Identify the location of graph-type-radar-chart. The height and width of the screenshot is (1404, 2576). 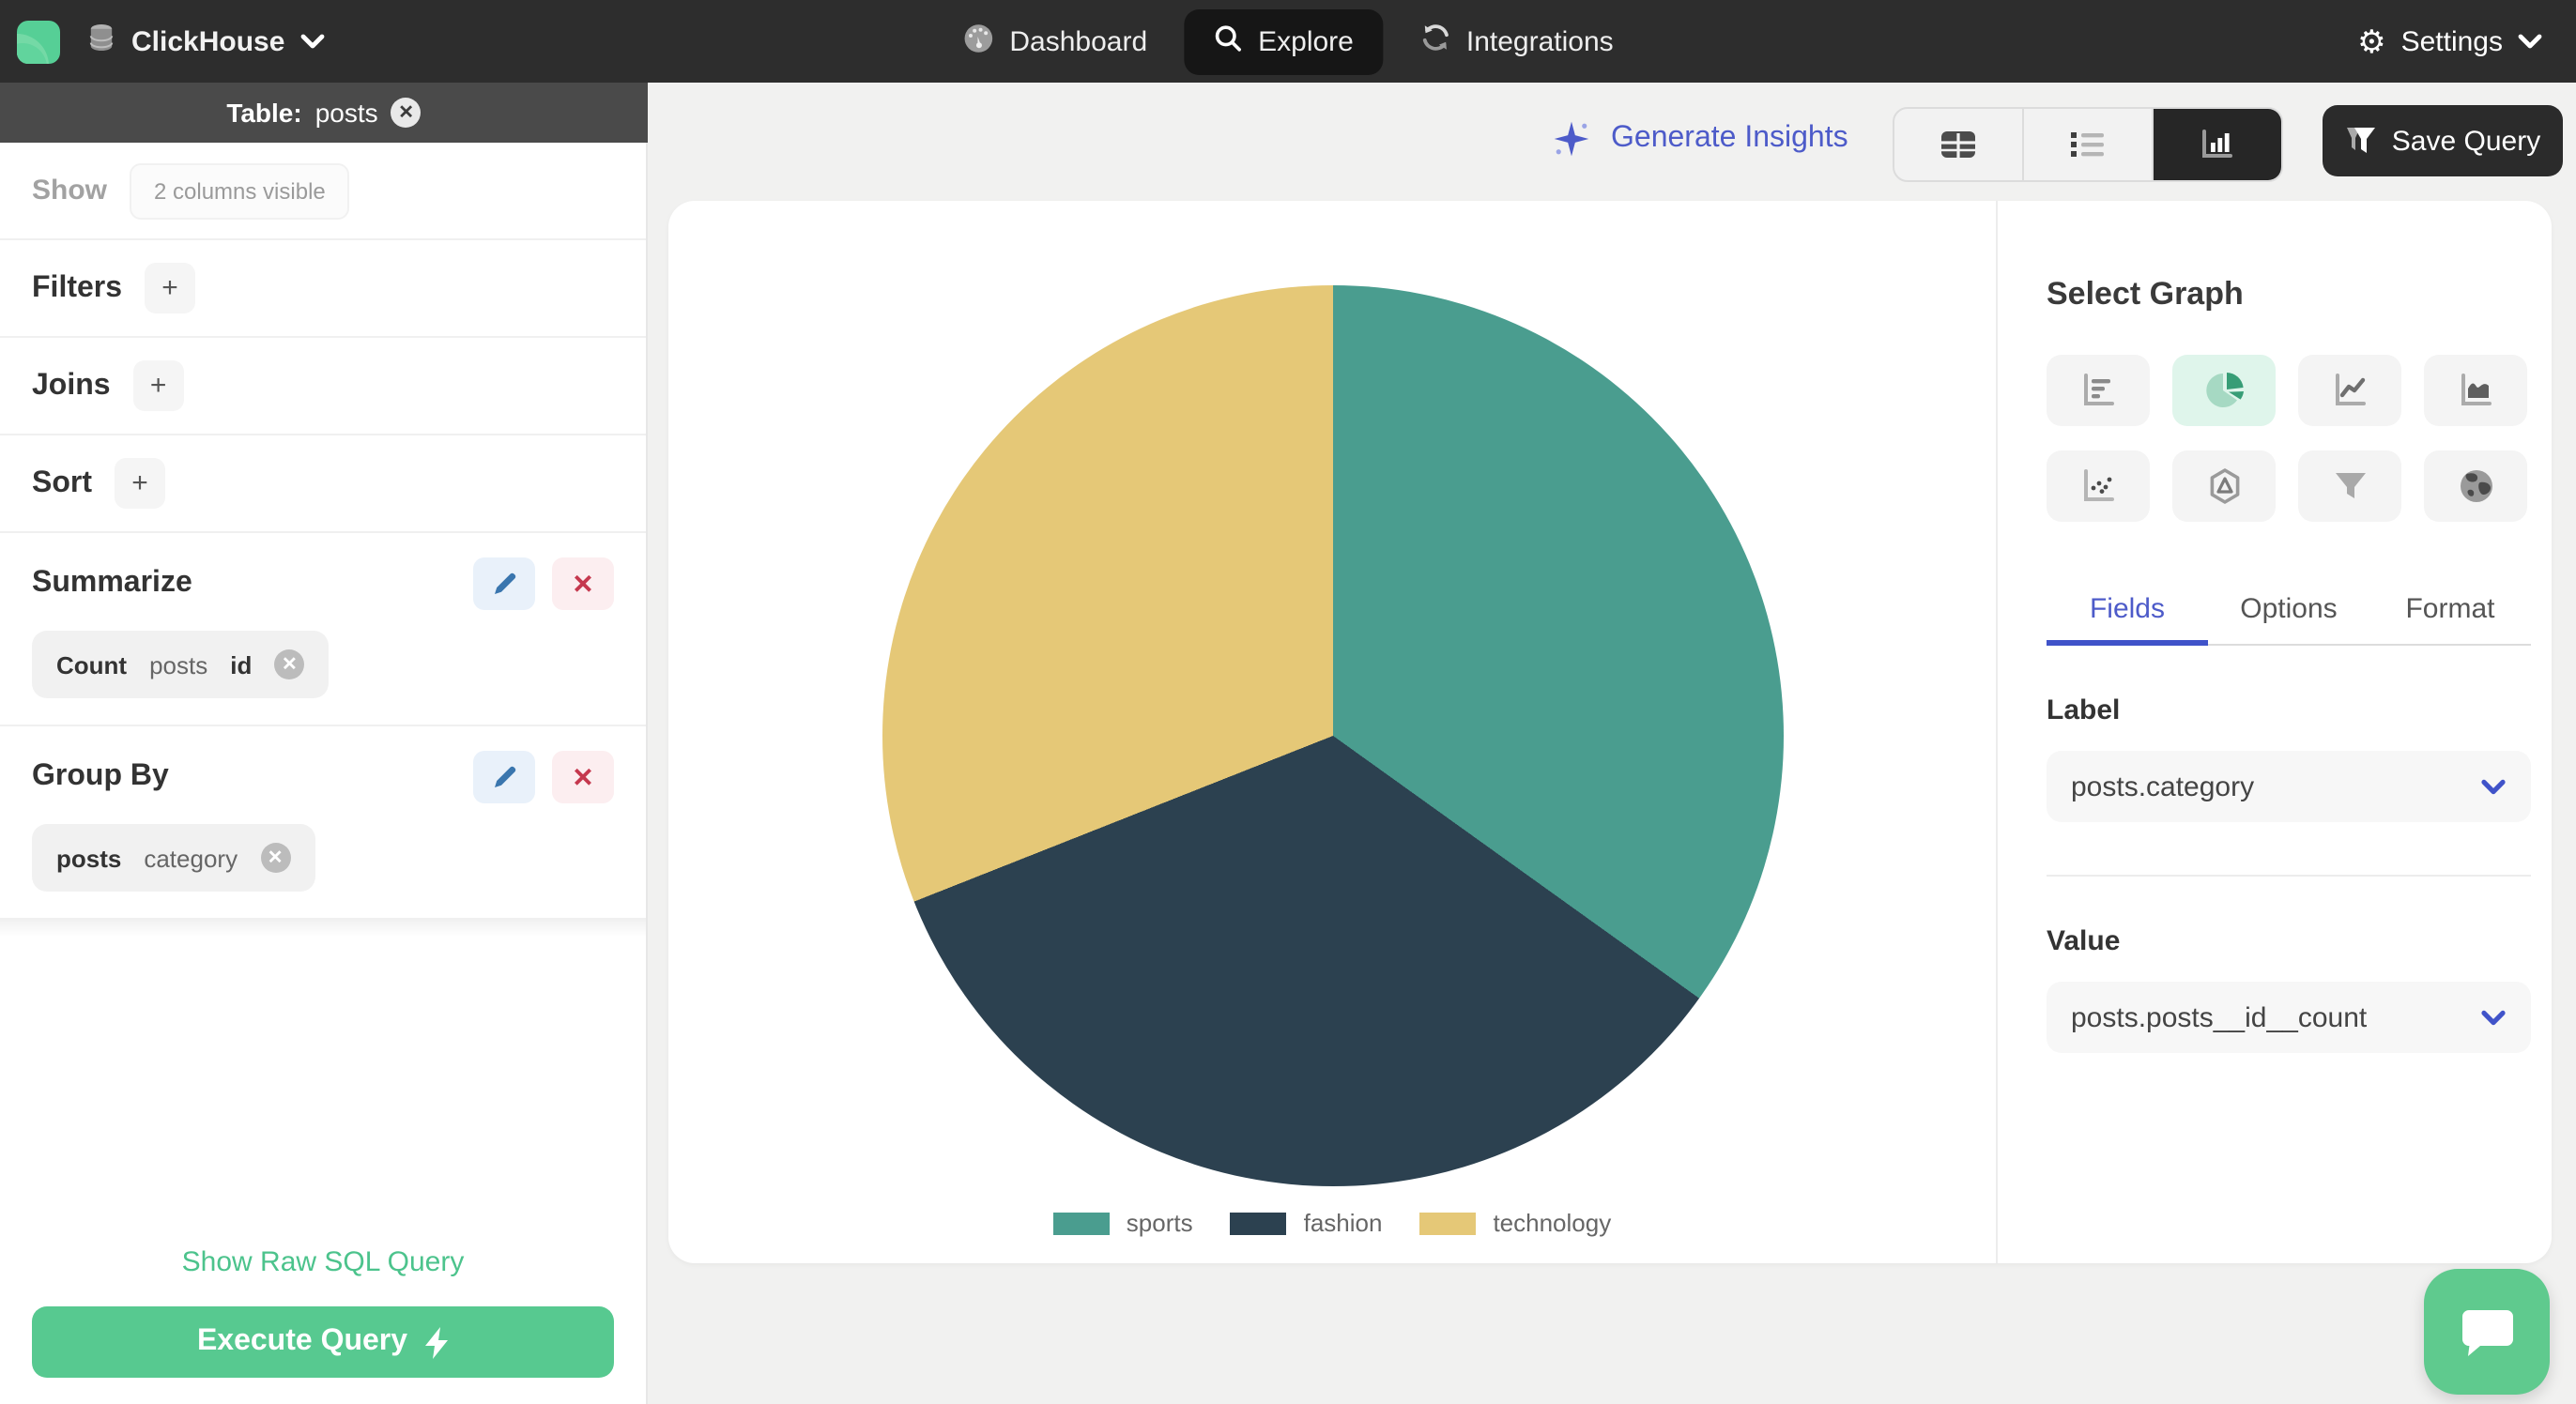
(2224, 486).